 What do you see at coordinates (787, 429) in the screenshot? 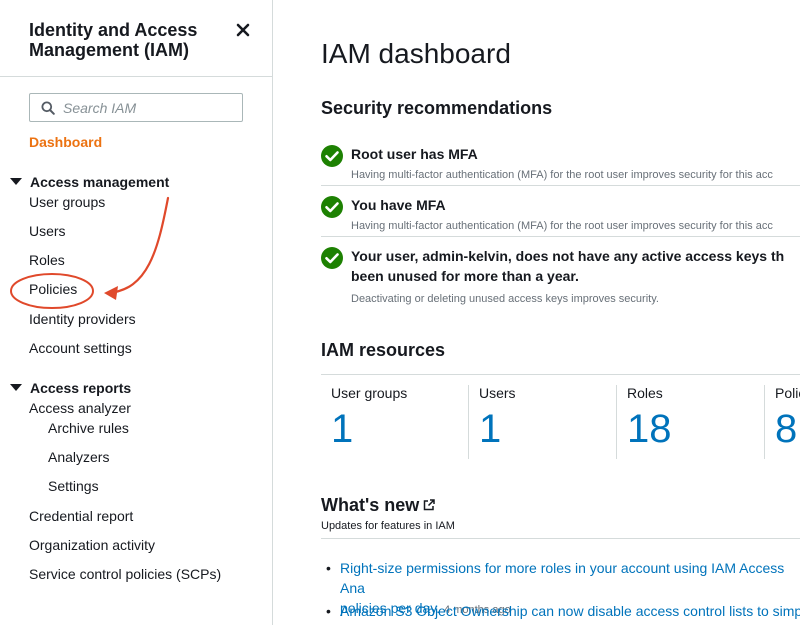
I see `resource-count: 8` at bounding box center [787, 429].